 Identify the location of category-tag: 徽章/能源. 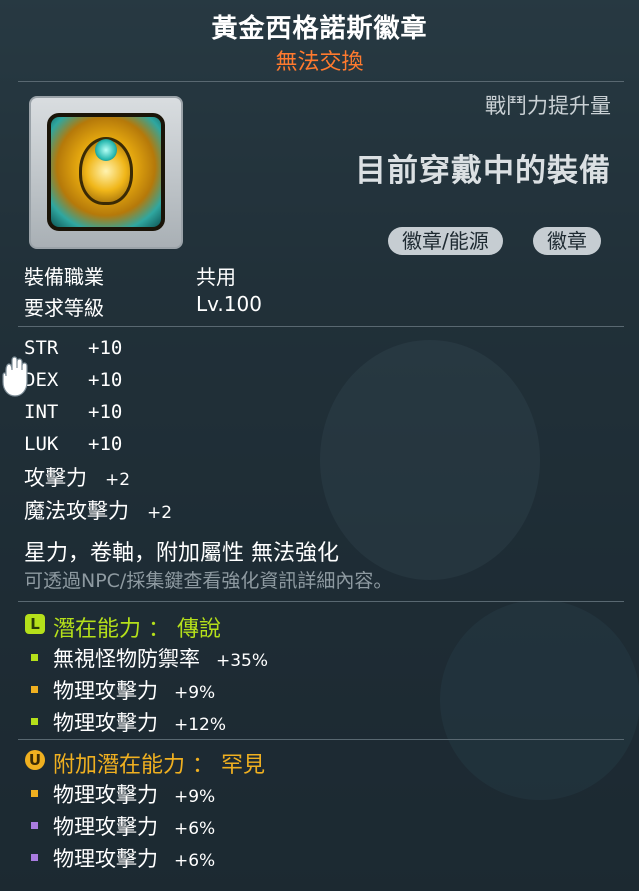
(445, 241).